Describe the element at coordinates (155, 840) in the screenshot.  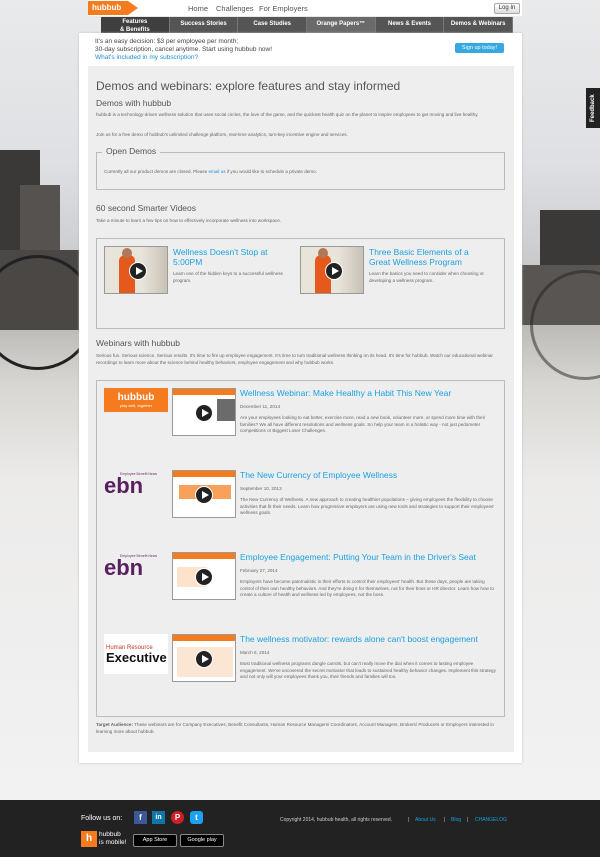
I see `app-store-button: App Store` at that location.